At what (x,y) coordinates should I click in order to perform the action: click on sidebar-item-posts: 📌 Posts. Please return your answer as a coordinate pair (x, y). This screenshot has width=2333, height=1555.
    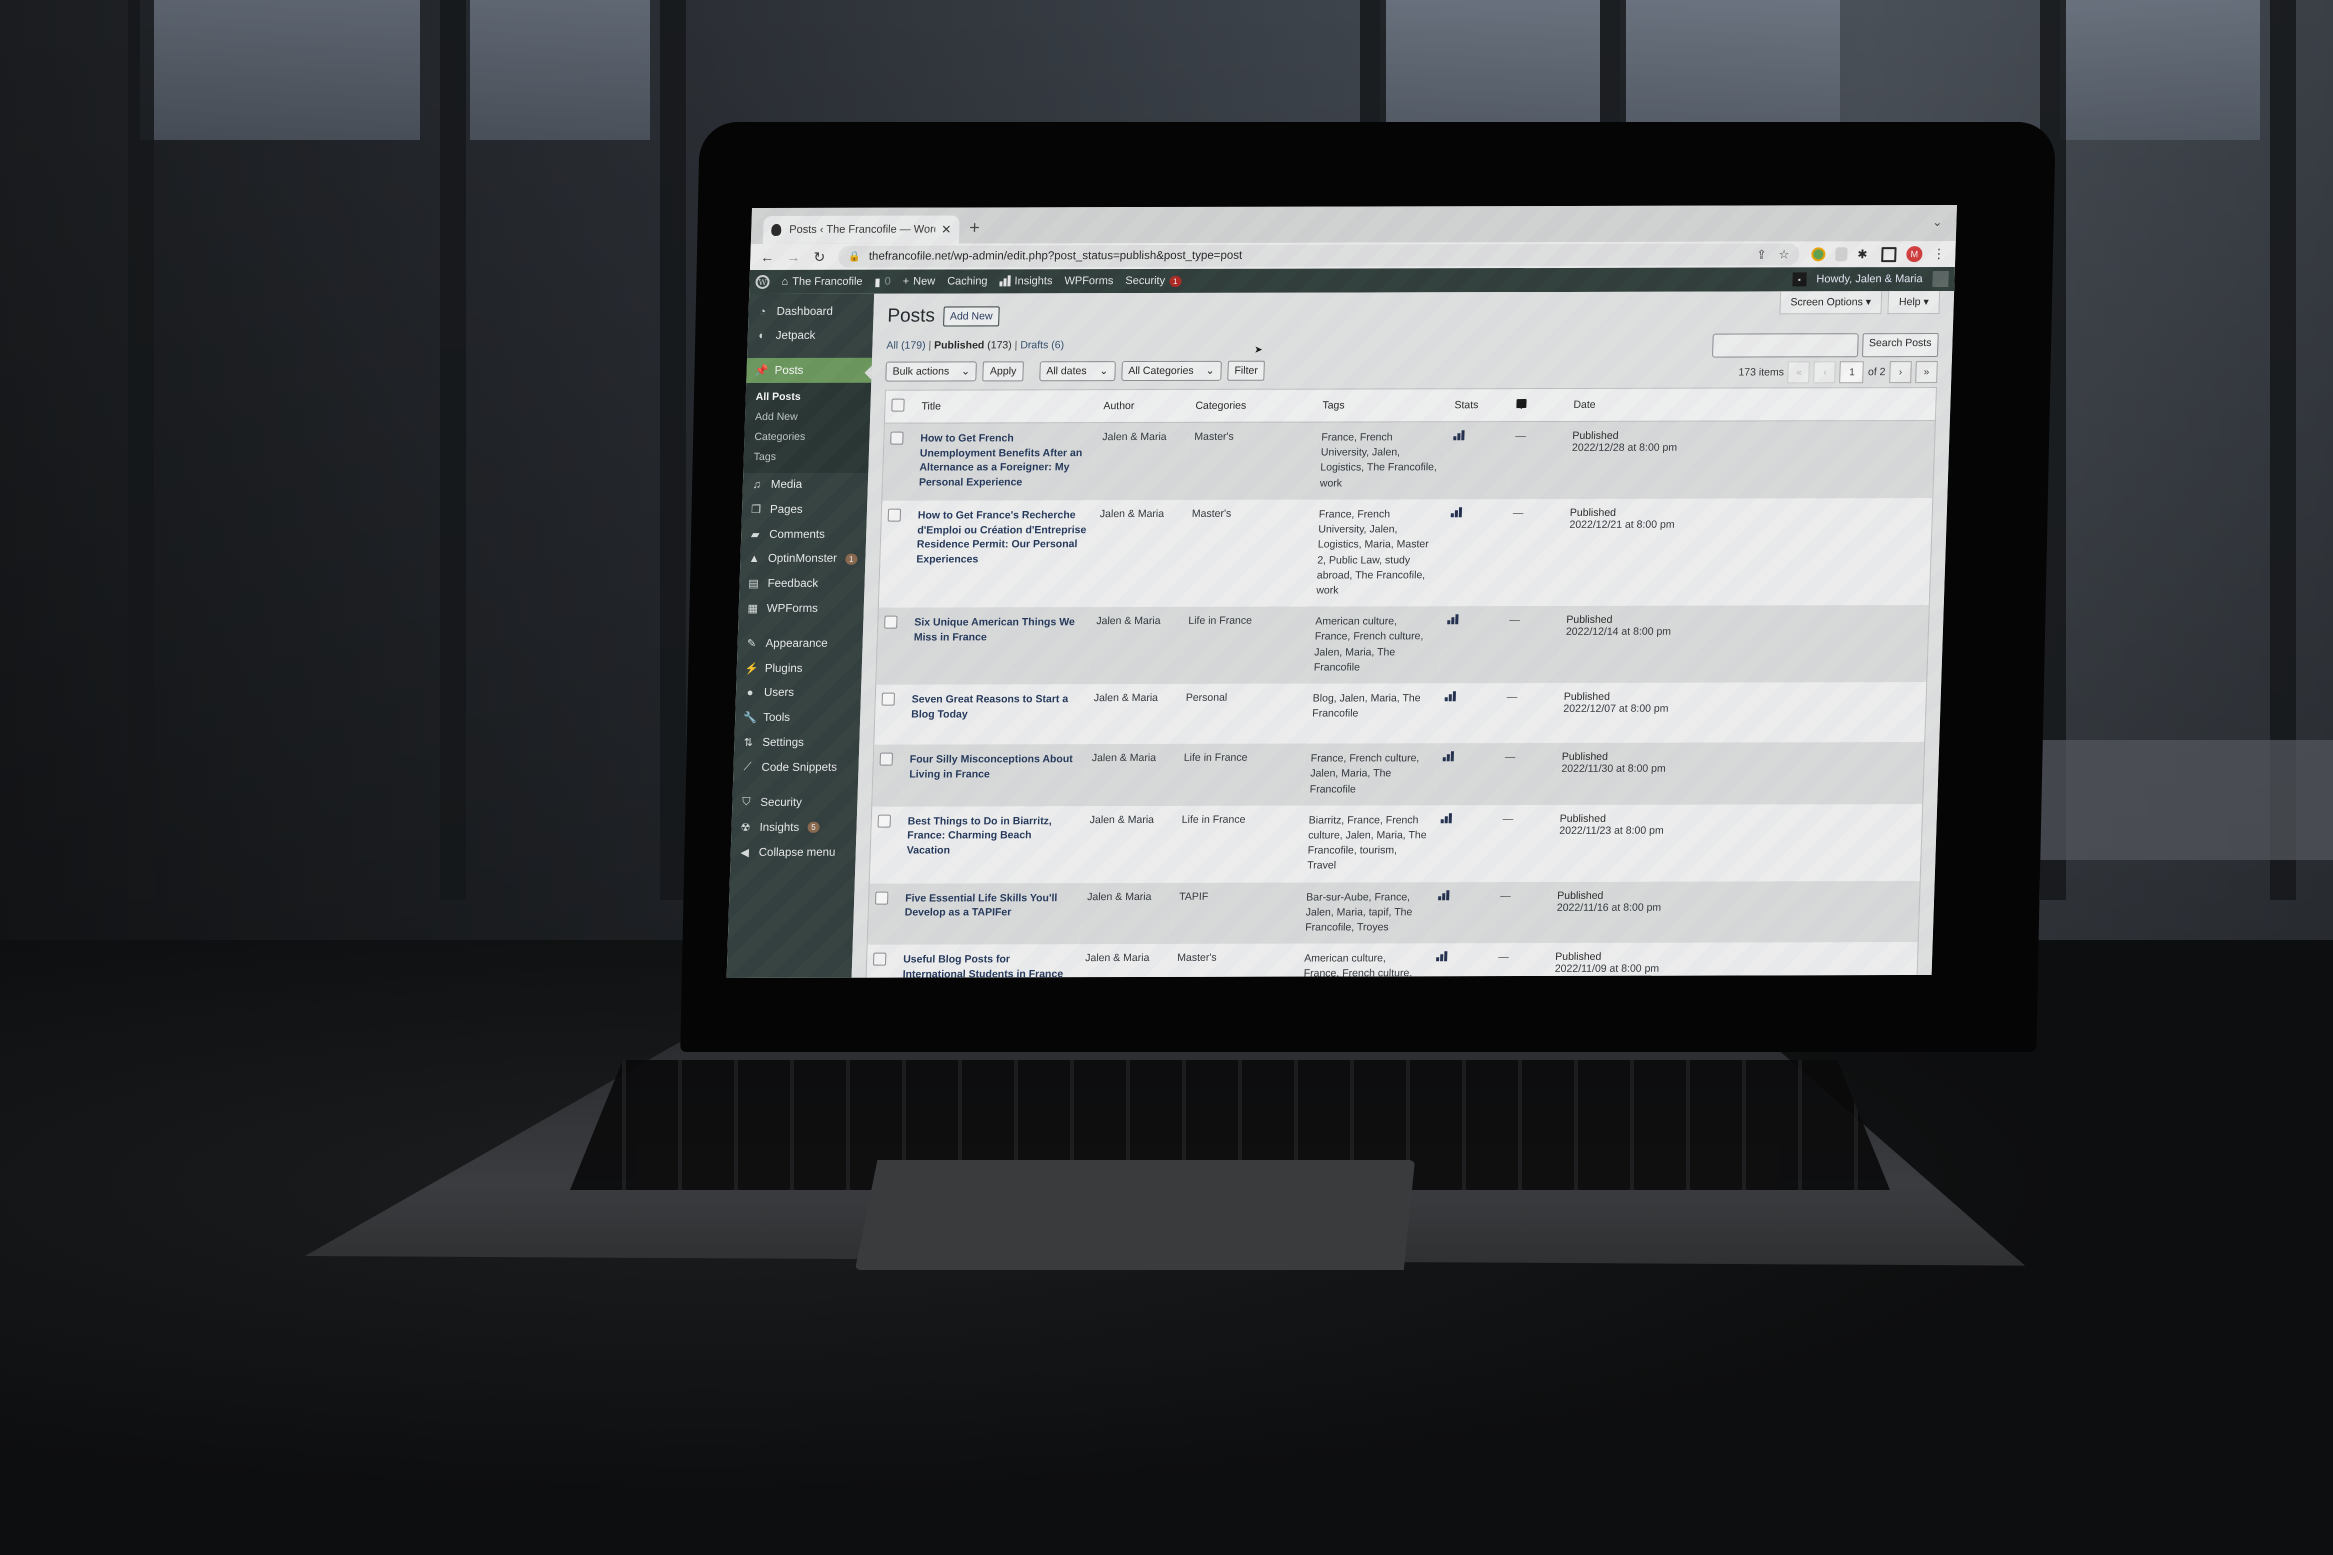
    Looking at the image, I should click on (809, 370).